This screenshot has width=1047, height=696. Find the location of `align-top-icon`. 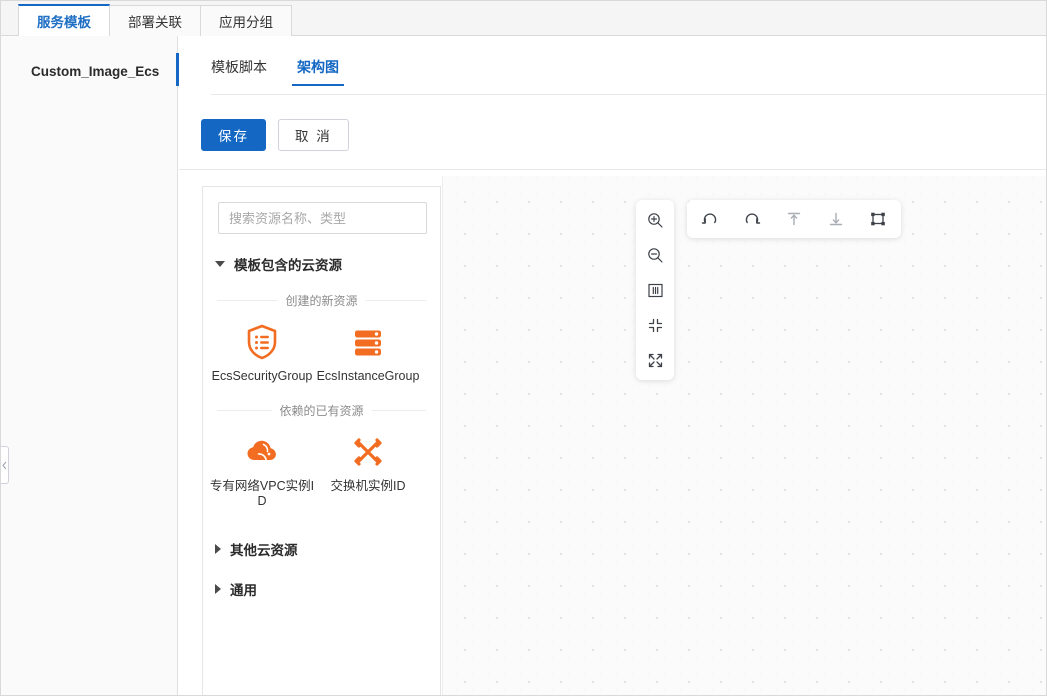

align-top-icon is located at coordinates (794, 219).